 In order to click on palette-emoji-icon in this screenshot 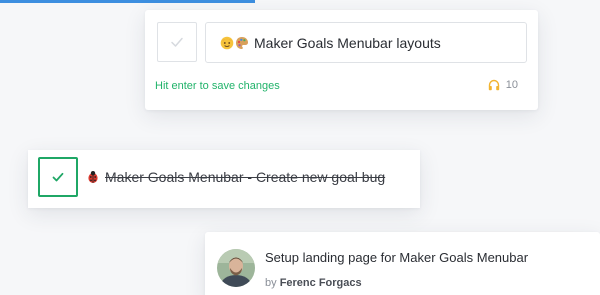, I will do `click(242, 42)`.